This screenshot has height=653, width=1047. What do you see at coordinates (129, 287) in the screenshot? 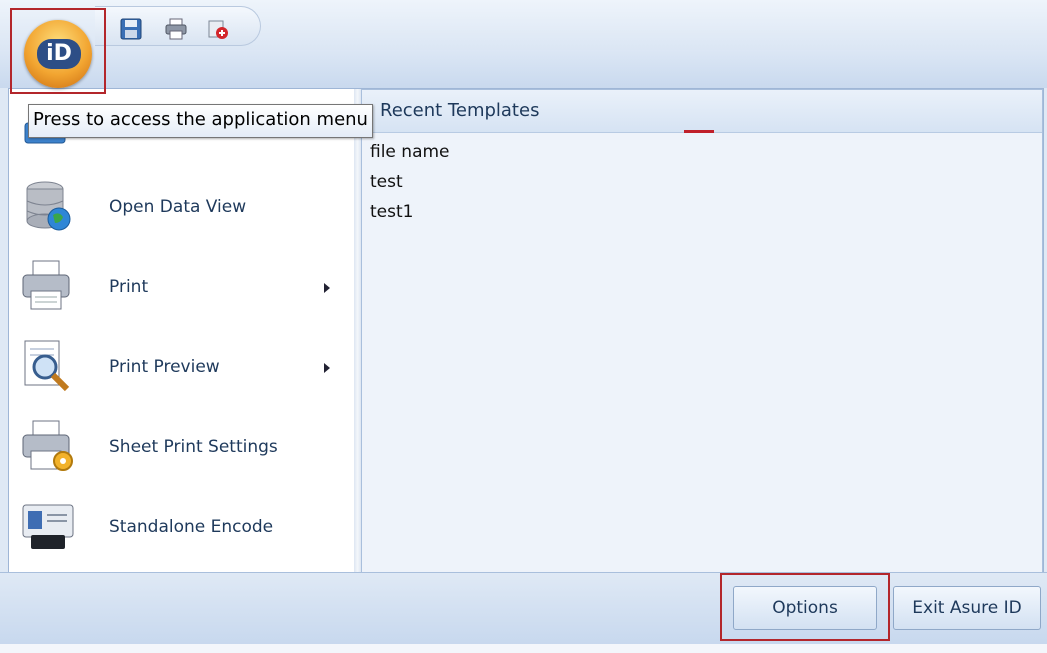
I see `menu-item-label: Print` at bounding box center [129, 287].